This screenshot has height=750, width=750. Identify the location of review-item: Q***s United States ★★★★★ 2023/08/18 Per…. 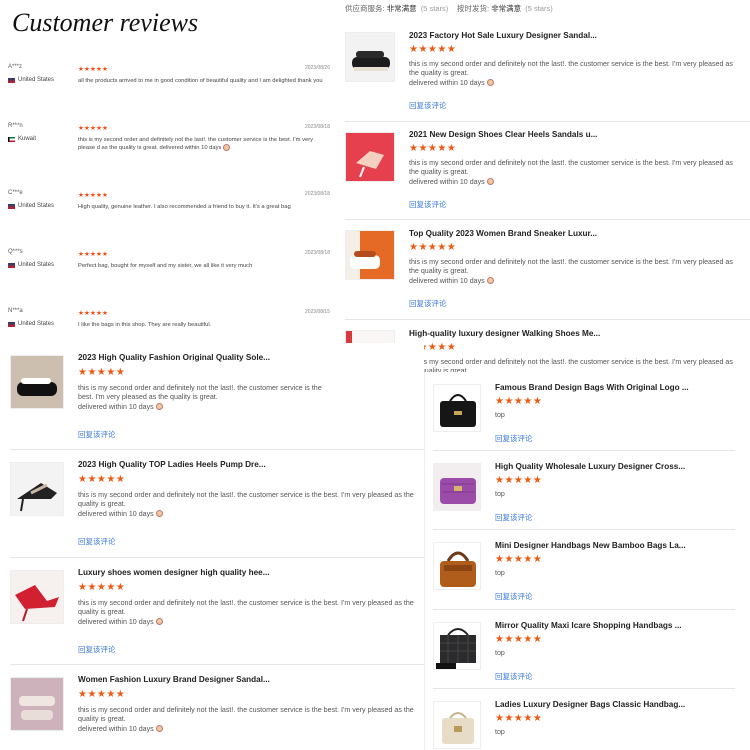
(169, 269).